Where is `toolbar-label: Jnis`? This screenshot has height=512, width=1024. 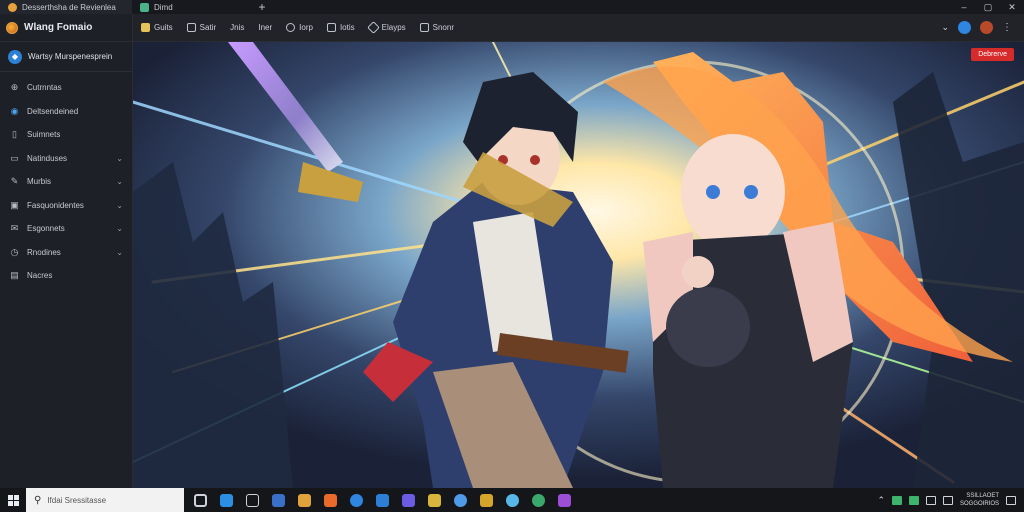
toolbar-label: Jnis is located at coordinates (237, 27).